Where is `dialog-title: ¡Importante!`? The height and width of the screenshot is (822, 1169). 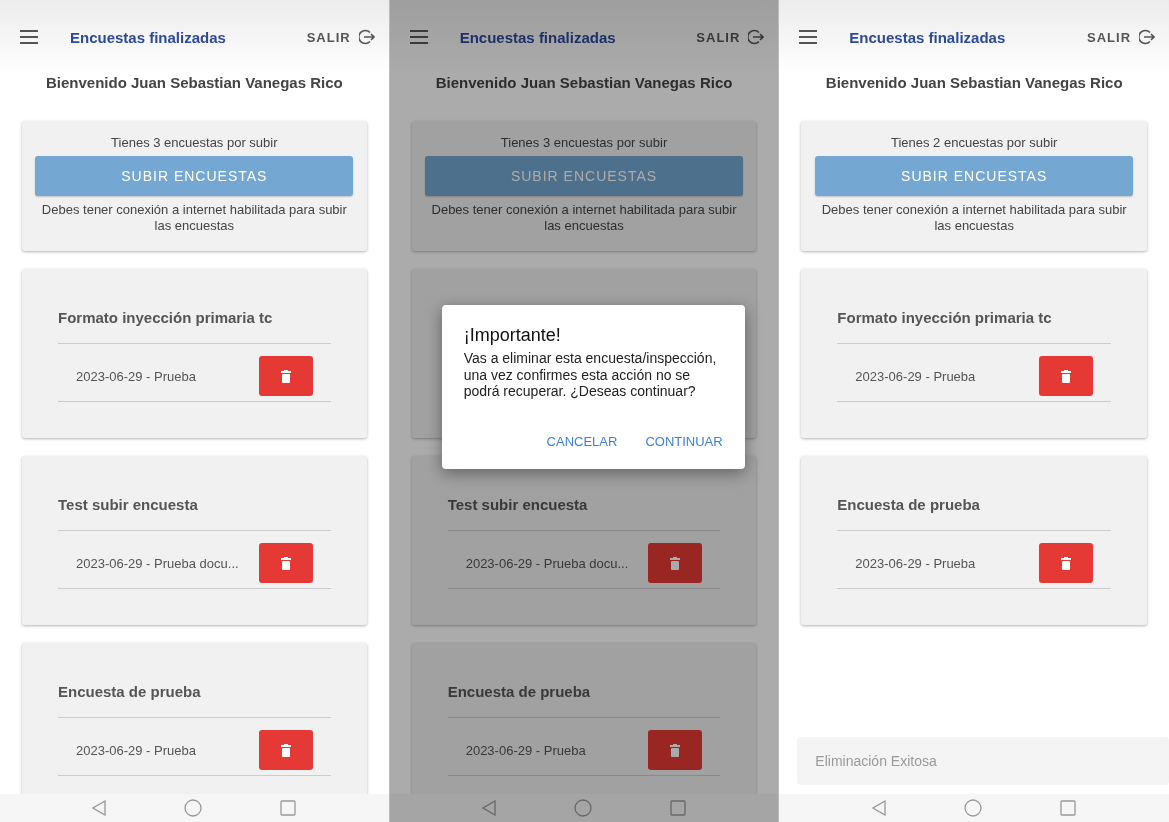 dialog-title: ¡Importante! is located at coordinates (512, 335).